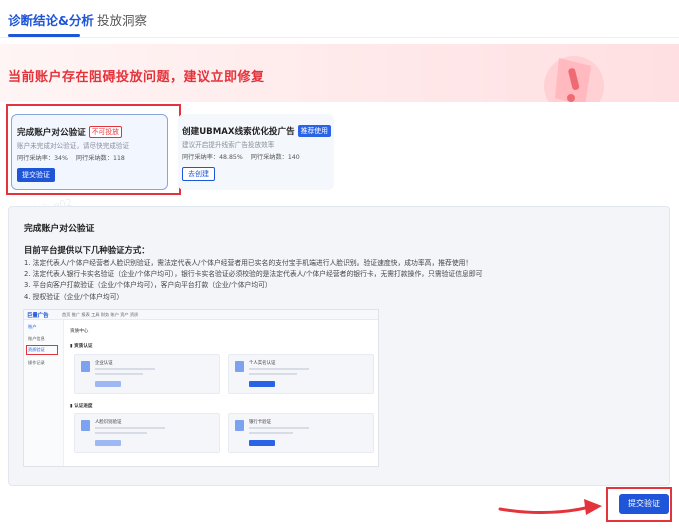 The height and width of the screenshot is (530, 679). Describe the element at coordinates (74, 296) in the screenshot. I see `method-item: 4. 授权验证（企业/个体户均可）` at that location.